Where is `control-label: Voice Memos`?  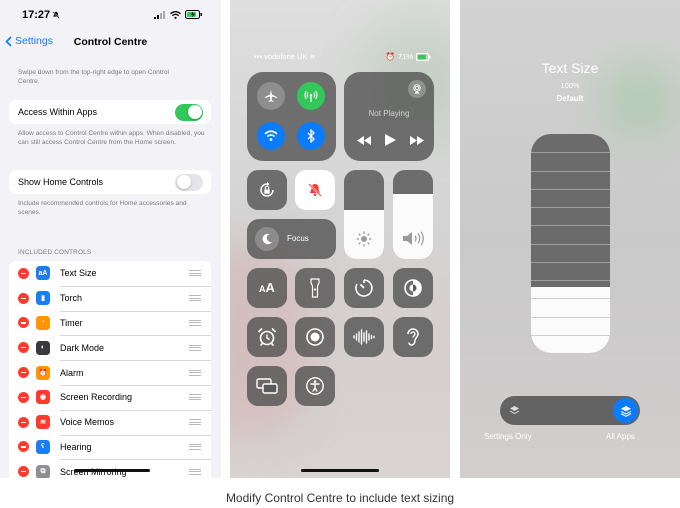 control-label: Voice Memos is located at coordinates (87, 422).